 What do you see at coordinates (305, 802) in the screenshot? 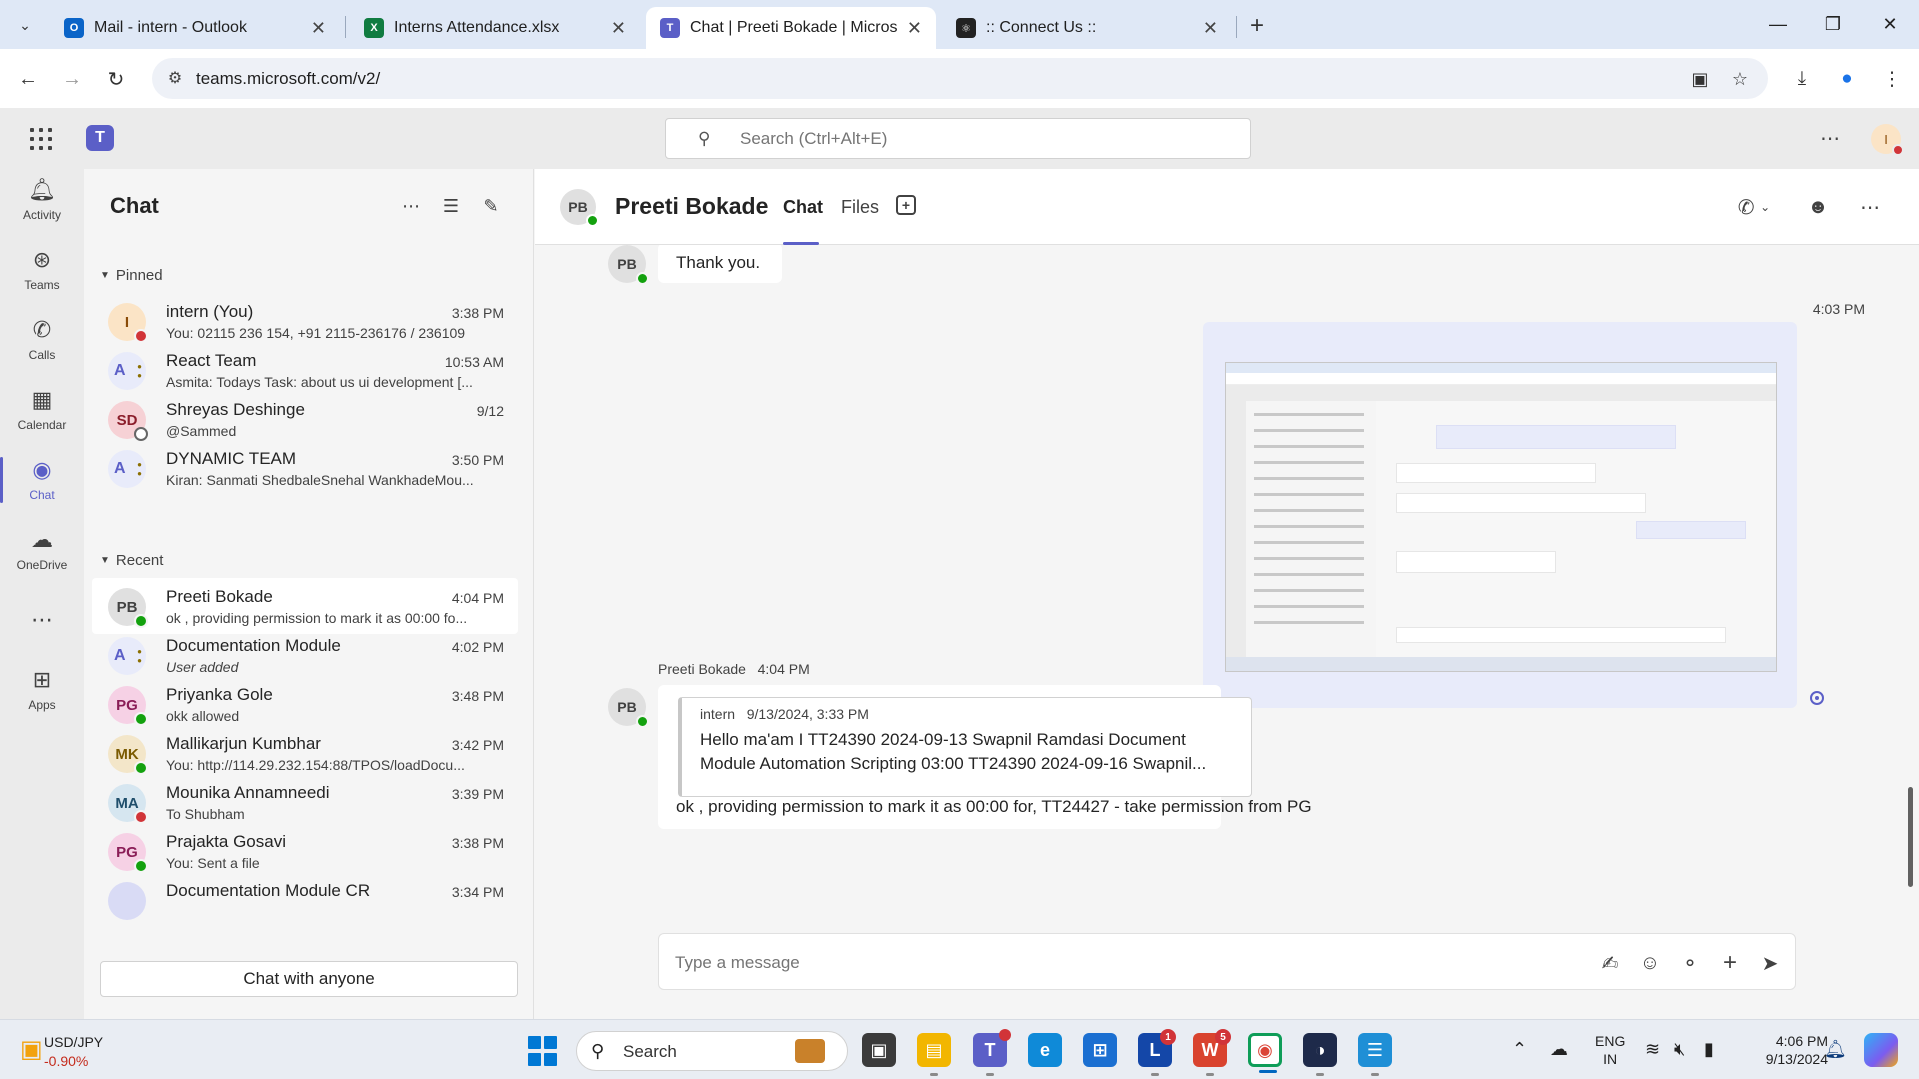
I see `chat-list-item: MA Mounika Annamneedi 3:39 PM To Shubham` at bounding box center [305, 802].